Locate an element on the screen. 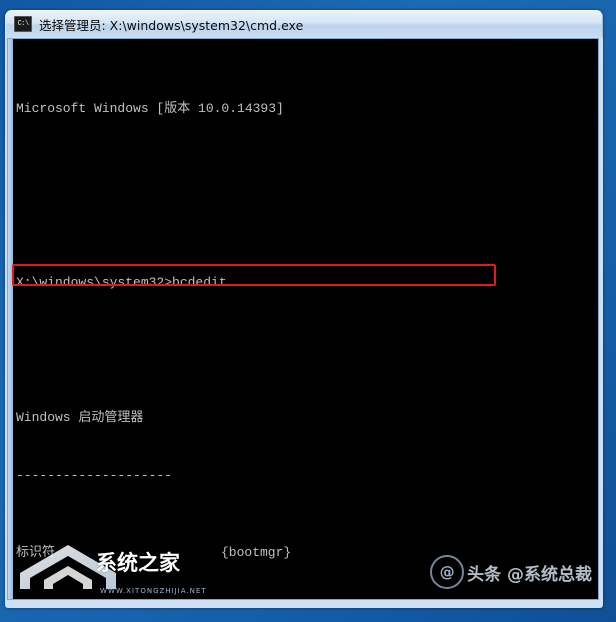  watermark-brand-text: 系统之家 is located at coordinates (138, 563).